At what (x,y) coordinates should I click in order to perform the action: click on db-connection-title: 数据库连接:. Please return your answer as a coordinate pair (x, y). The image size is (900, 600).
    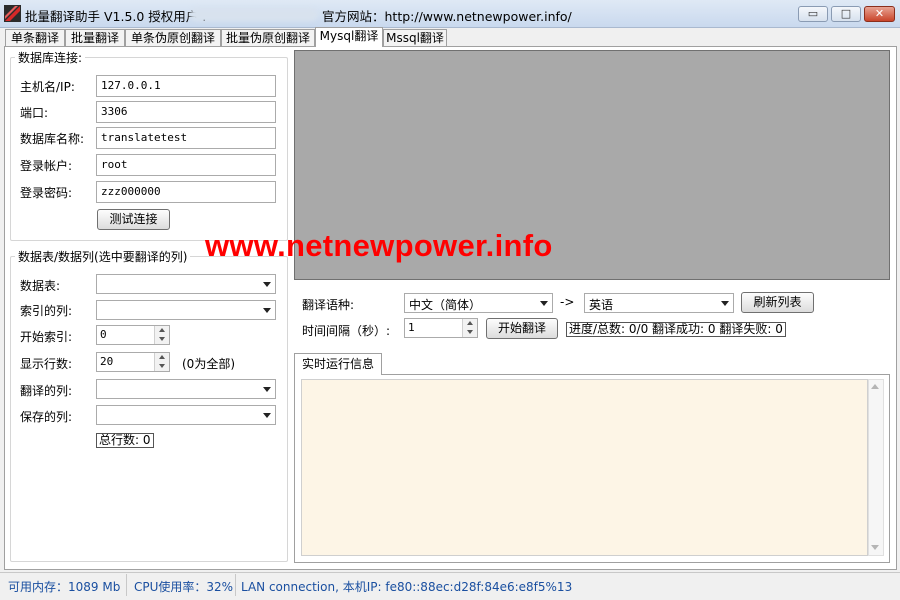
    Looking at the image, I should click on (50, 57).